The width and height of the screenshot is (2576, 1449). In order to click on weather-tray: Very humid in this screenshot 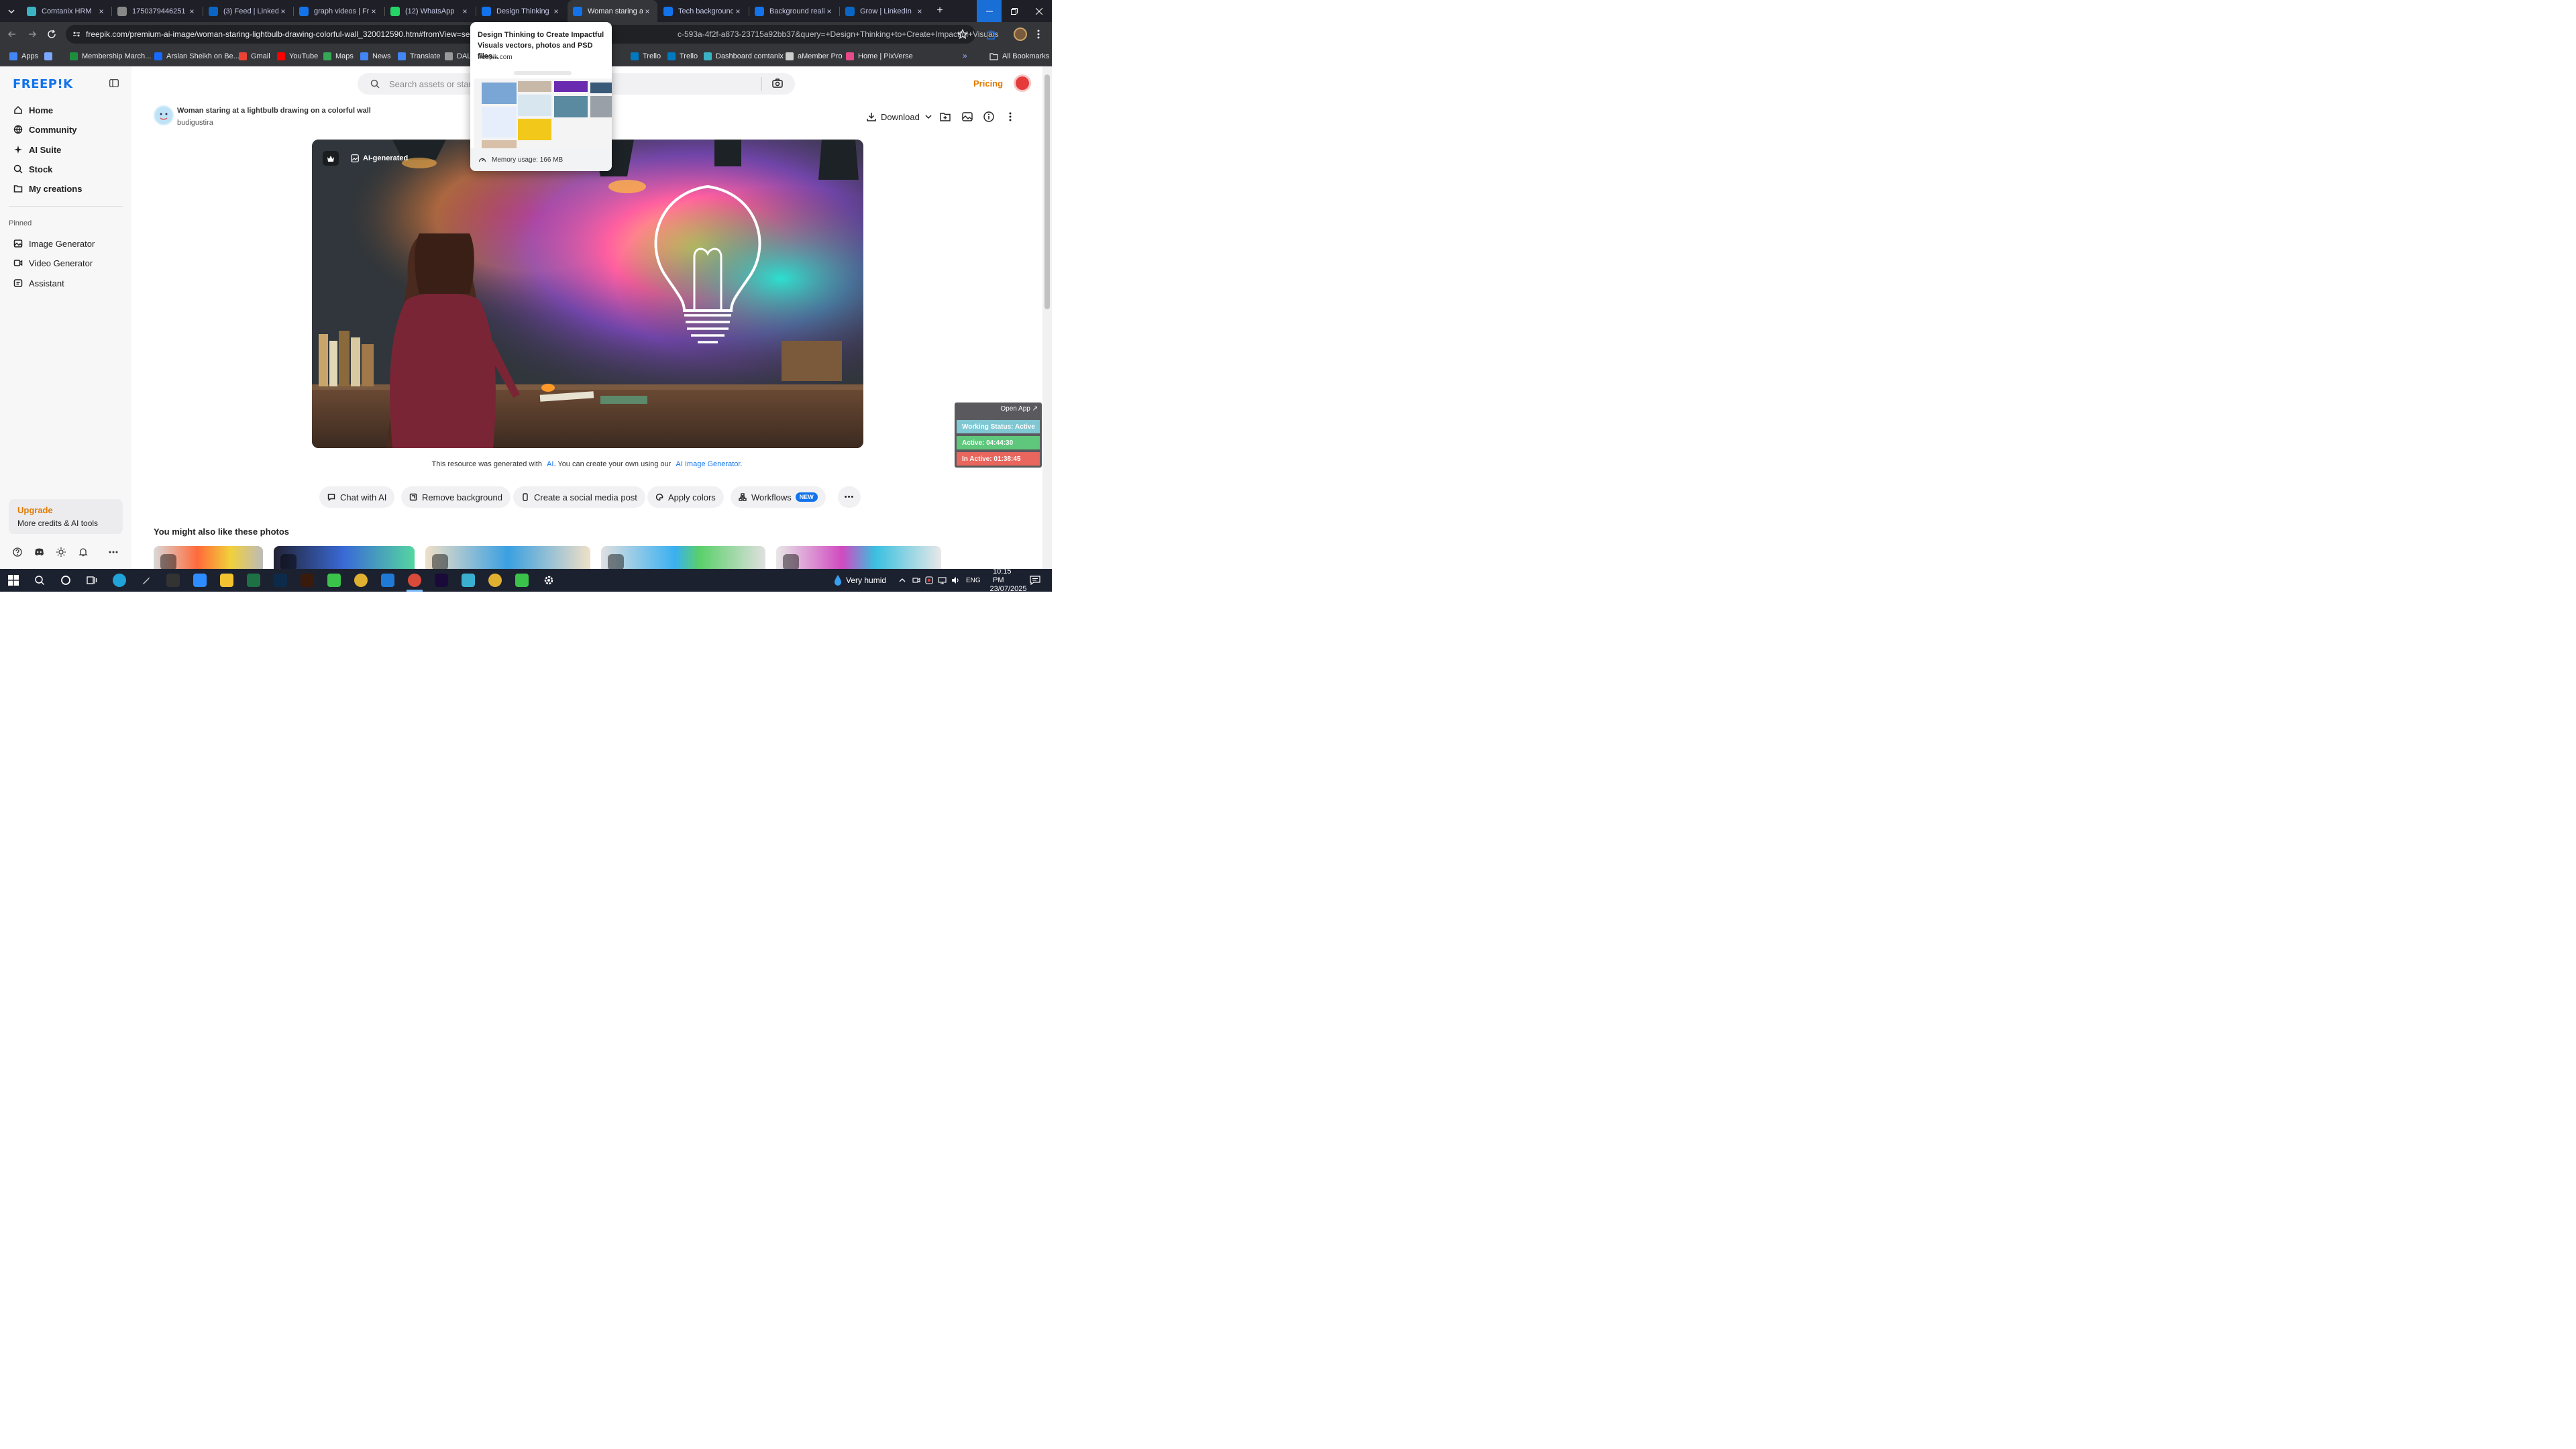, I will do `click(860, 580)`.